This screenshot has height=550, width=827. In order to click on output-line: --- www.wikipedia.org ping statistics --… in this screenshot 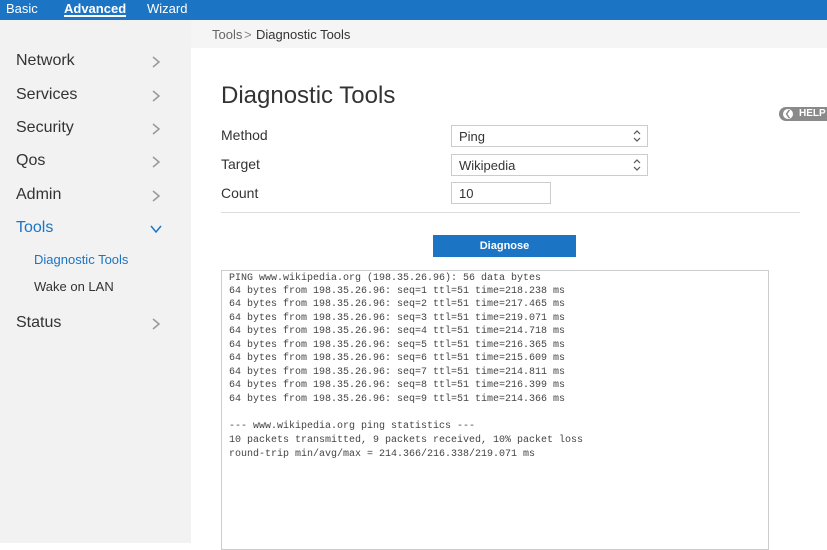, I will do `click(352, 426)`.